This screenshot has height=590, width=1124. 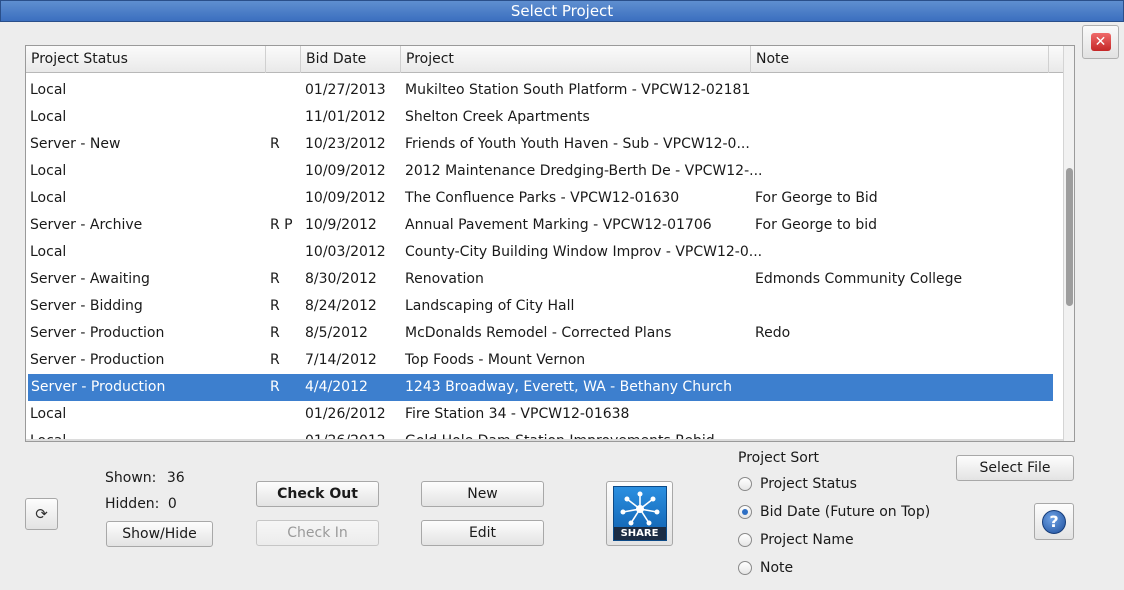 What do you see at coordinates (796, 540) in the screenshot?
I see `sort-option-project-name: Project Name` at bounding box center [796, 540].